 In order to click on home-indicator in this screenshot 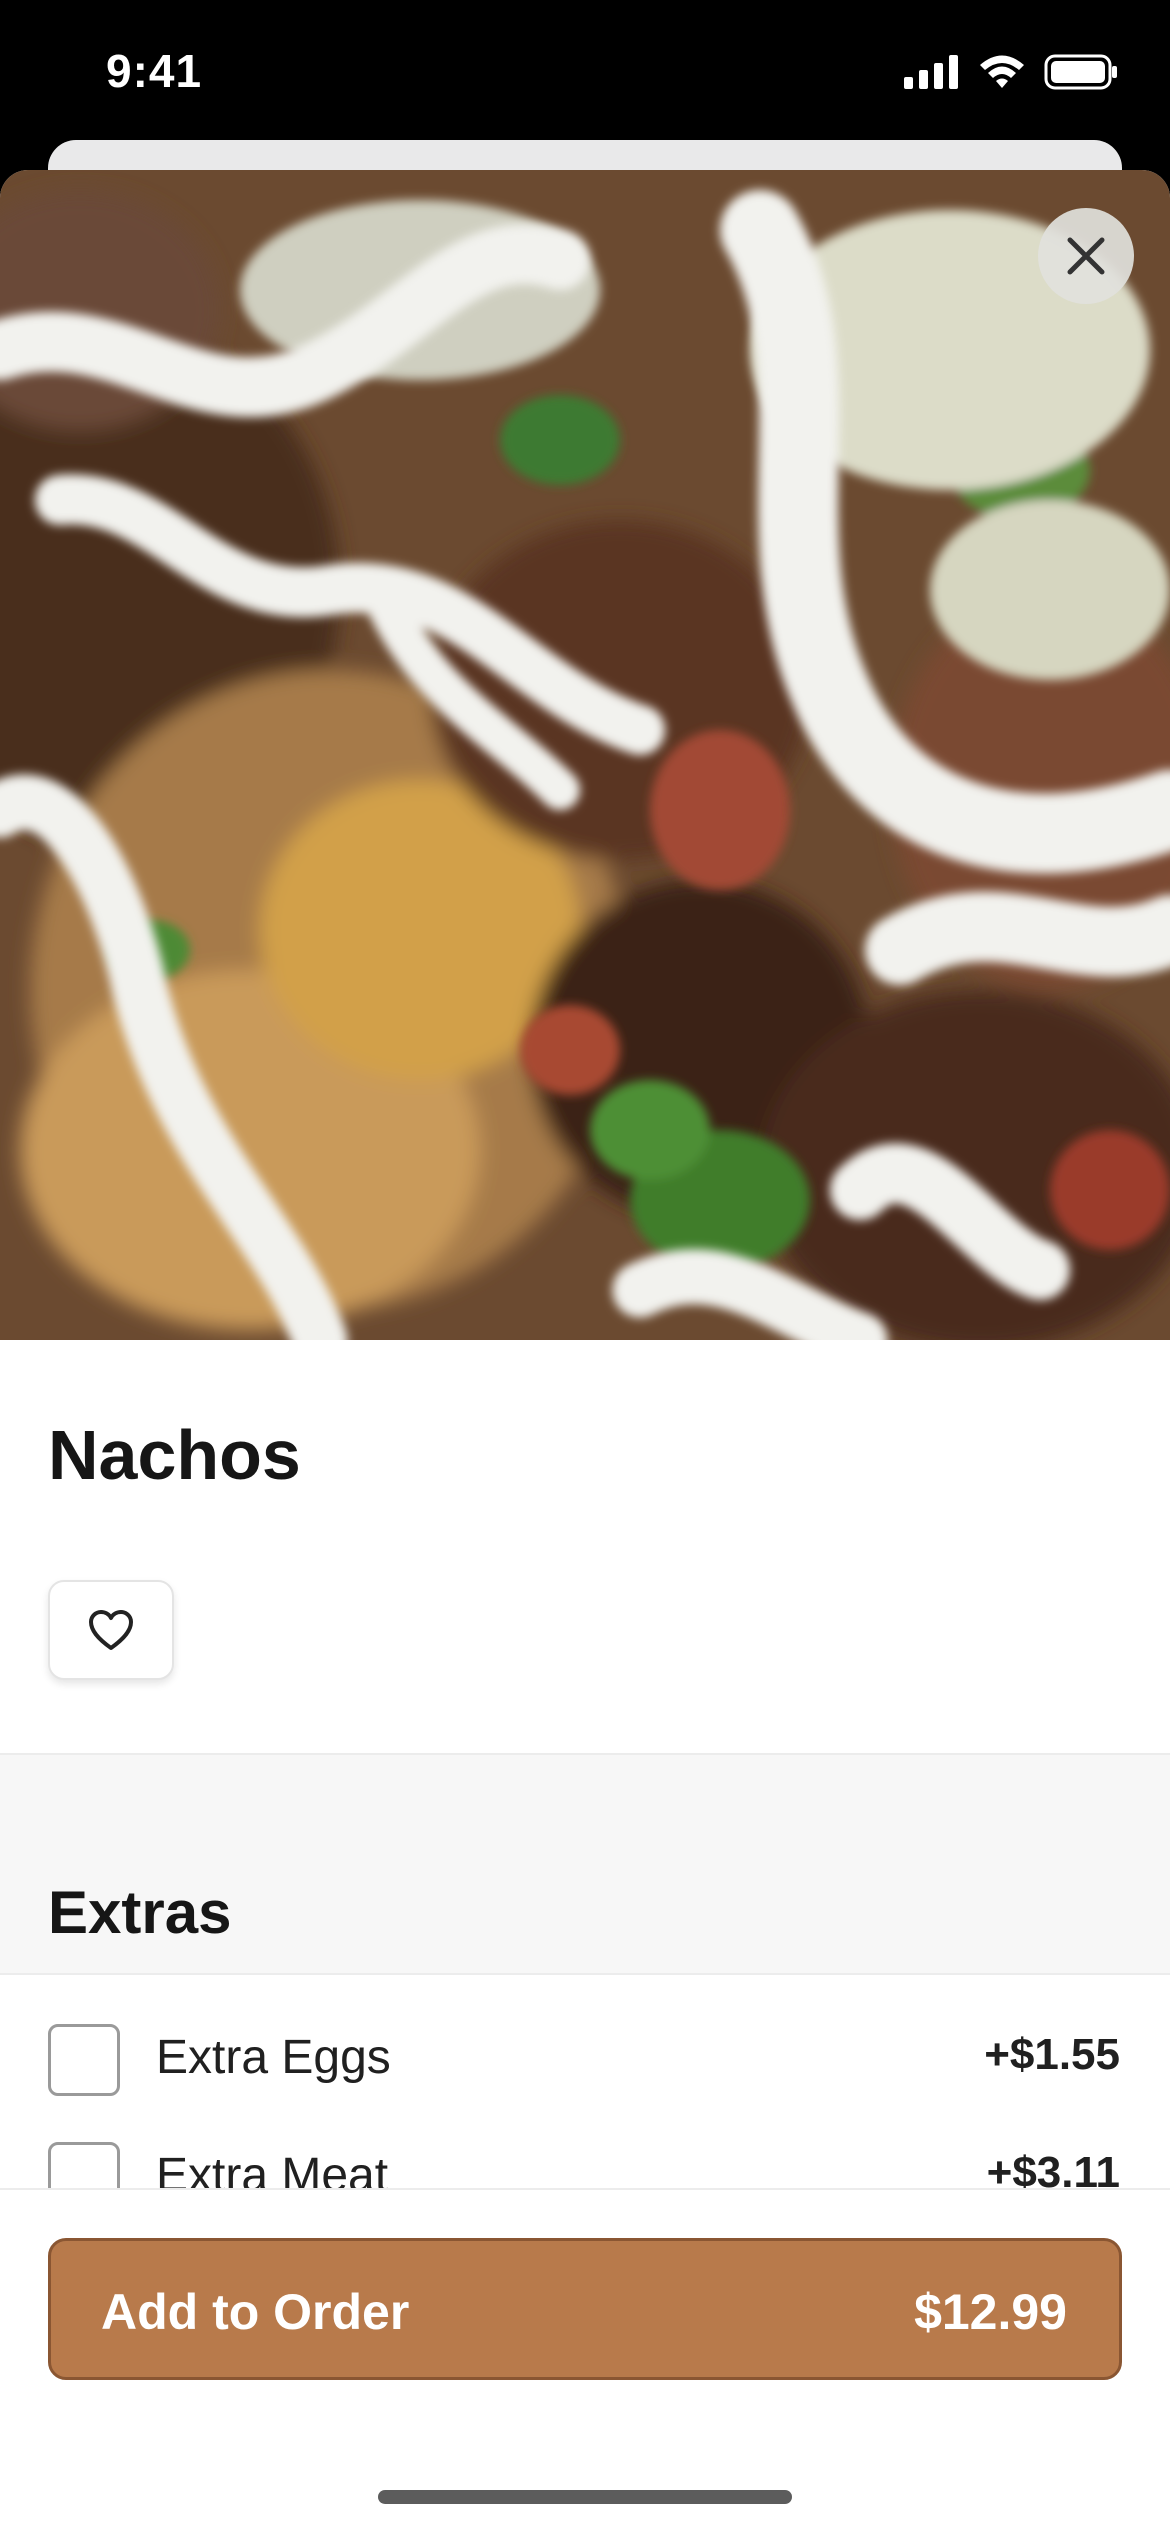, I will do `click(585, 2497)`.